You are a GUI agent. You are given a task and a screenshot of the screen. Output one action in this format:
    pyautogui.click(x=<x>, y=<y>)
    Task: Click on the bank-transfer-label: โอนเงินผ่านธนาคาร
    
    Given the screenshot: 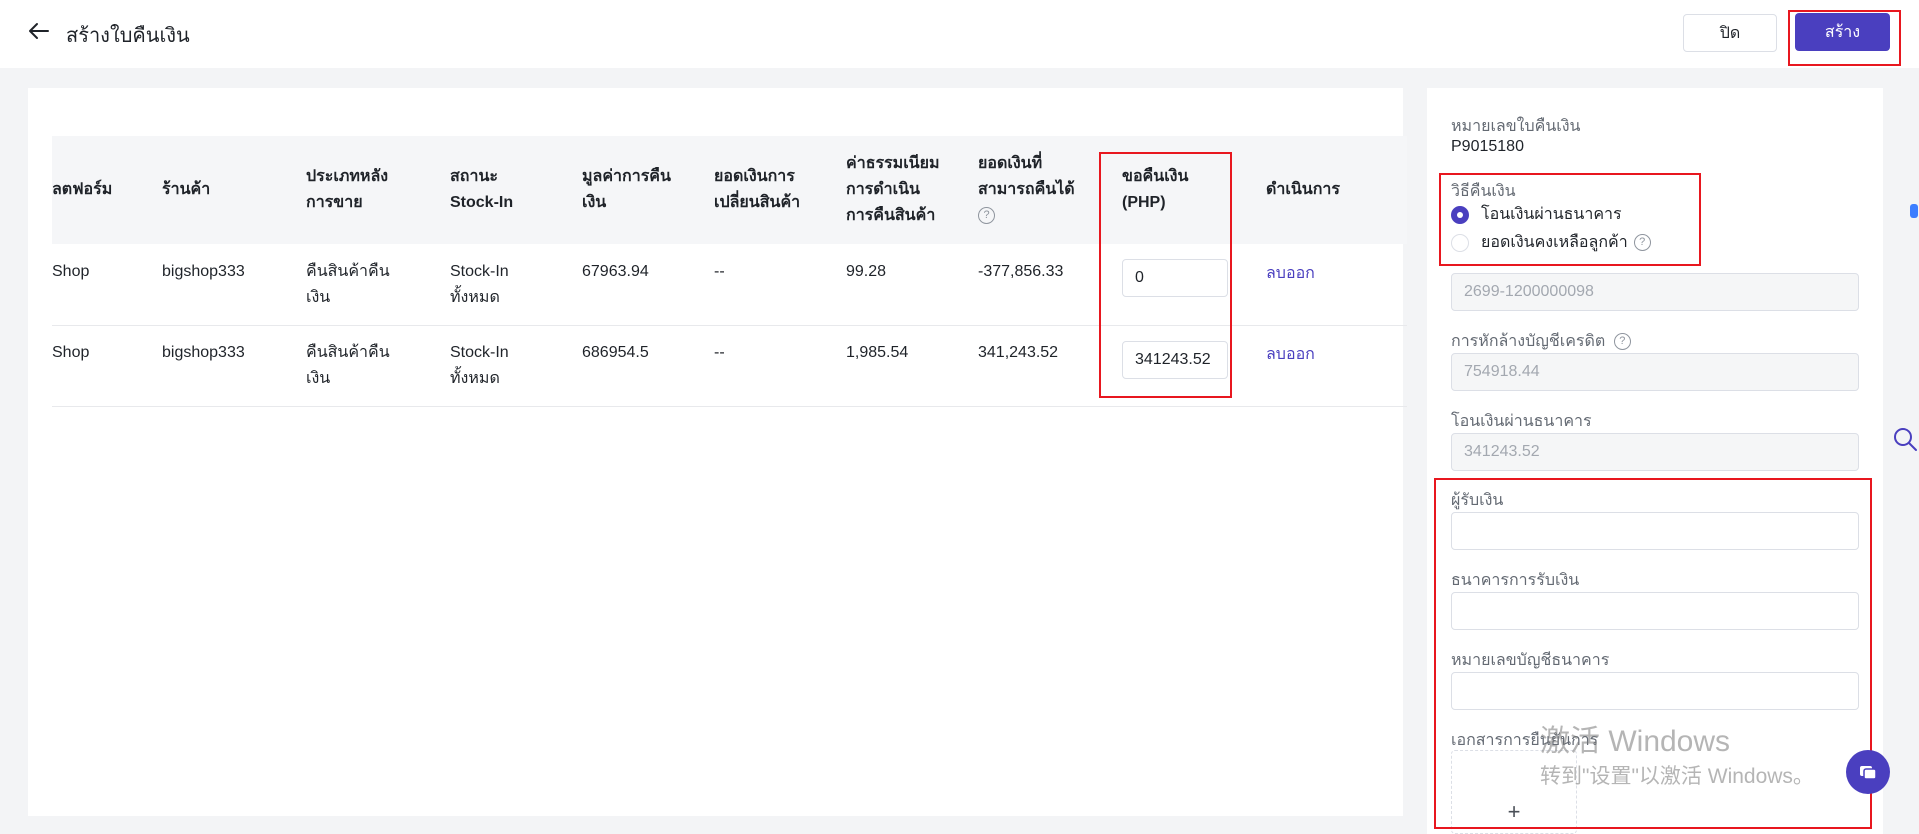 What is the action you would take?
    pyautogui.click(x=1521, y=421)
    